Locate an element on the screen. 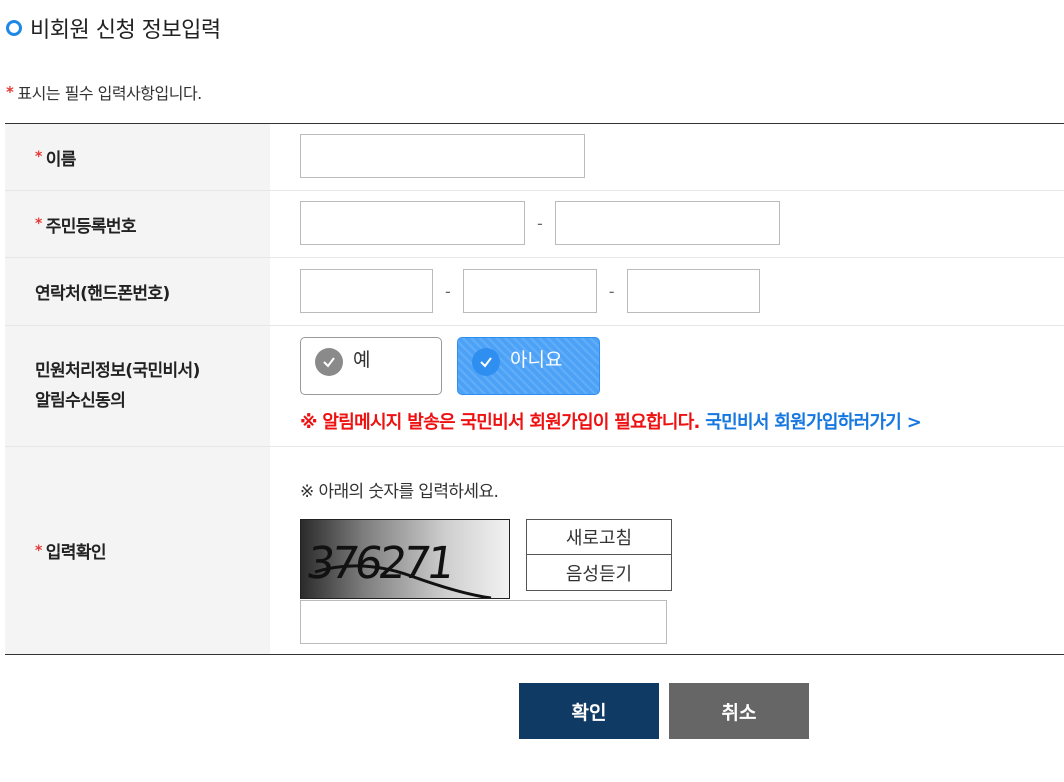 This screenshot has width=1064, height=782. phone-part1-input is located at coordinates (366, 291).